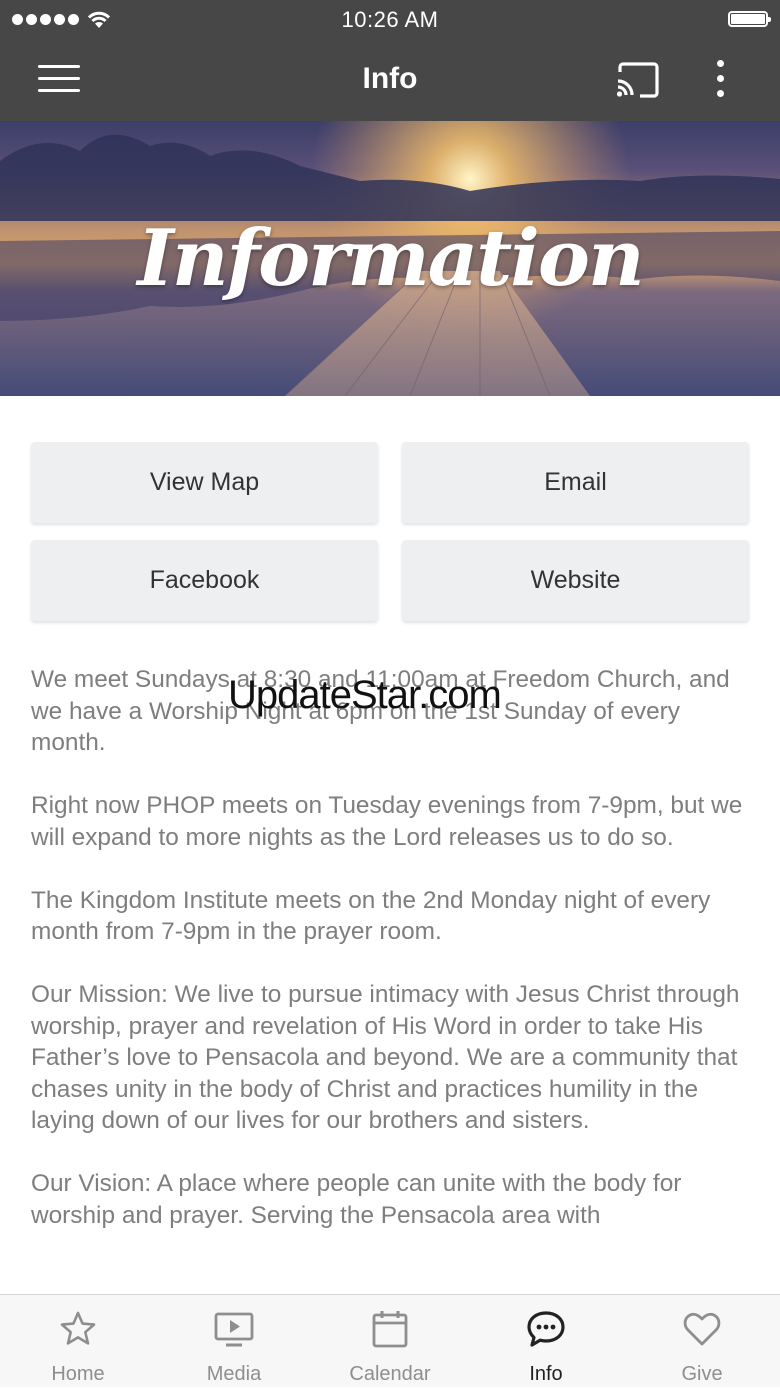  I want to click on star-icon, so click(78, 1328).